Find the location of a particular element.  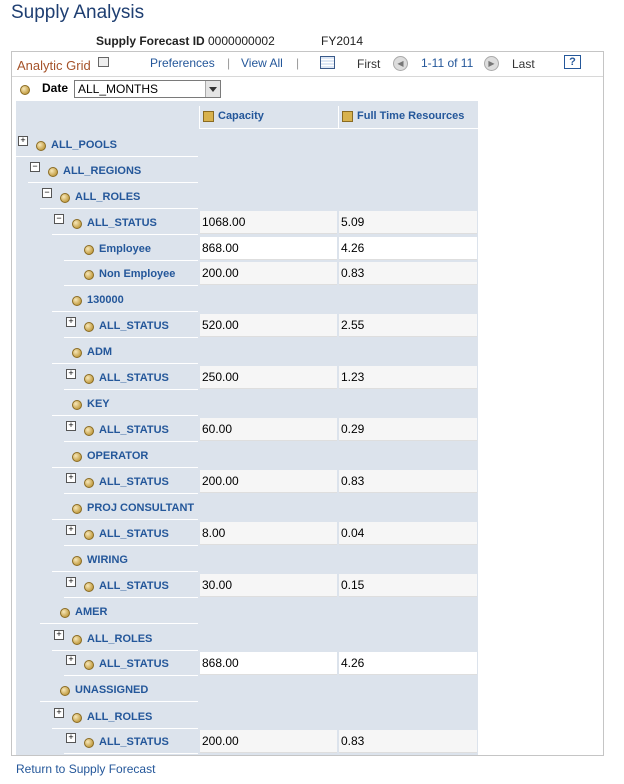

ftr-value: 0.15 is located at coordinates (353, 585).